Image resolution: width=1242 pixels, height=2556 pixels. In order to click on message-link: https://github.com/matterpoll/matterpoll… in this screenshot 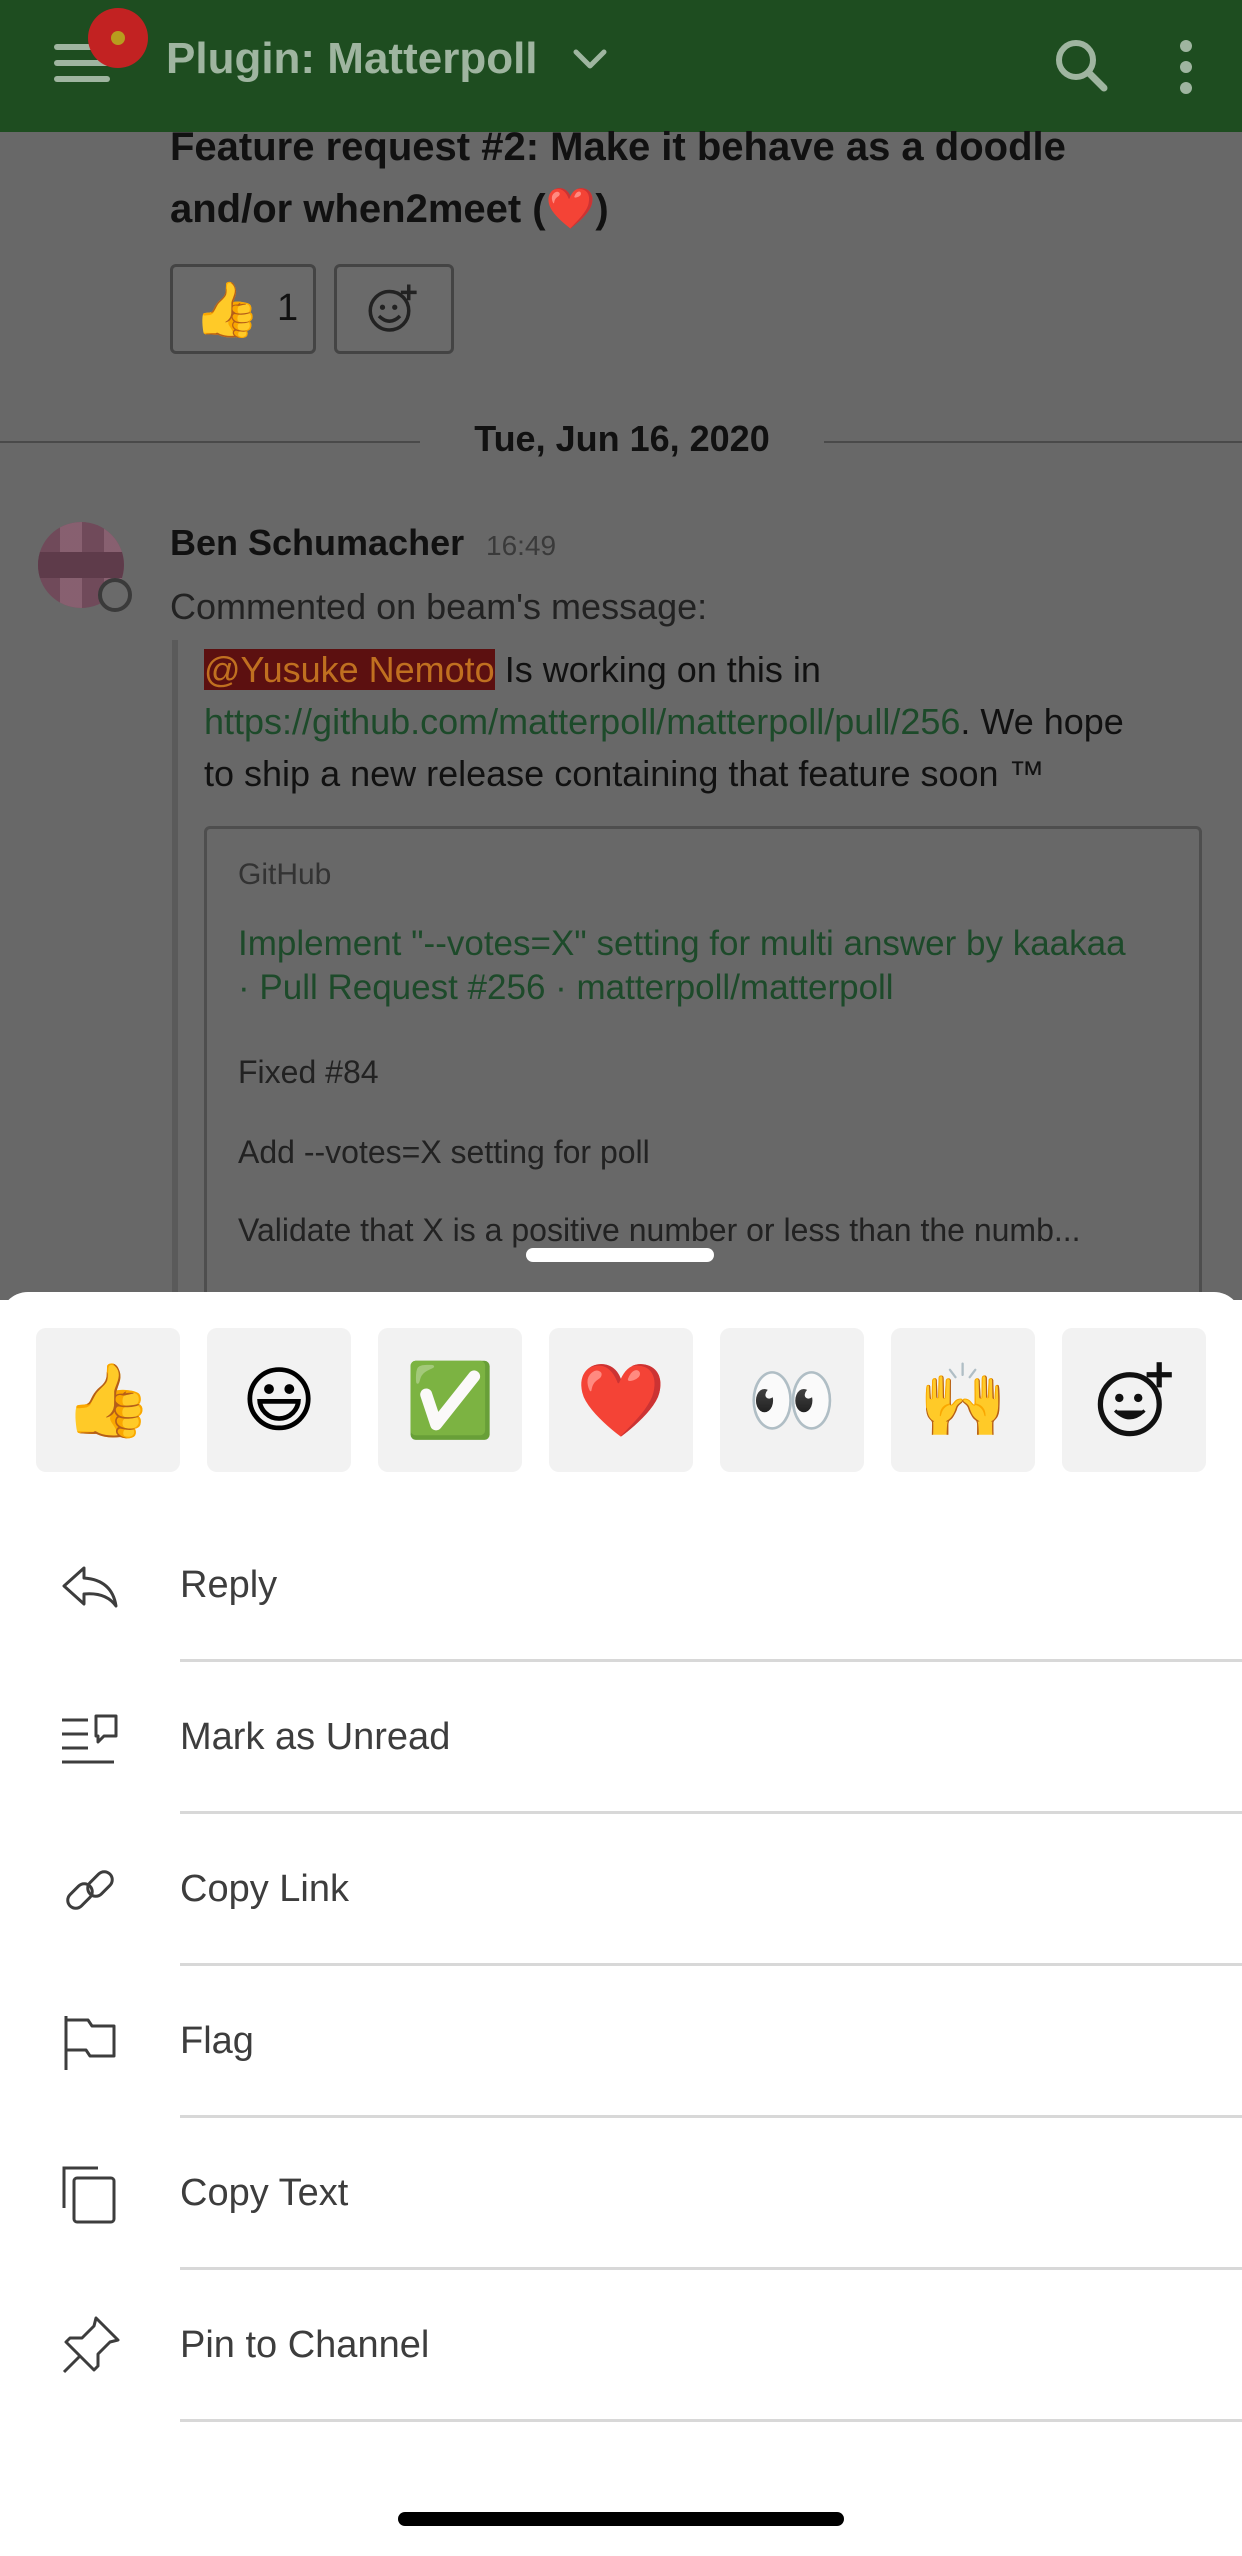, I will do `click(582, 721)`.